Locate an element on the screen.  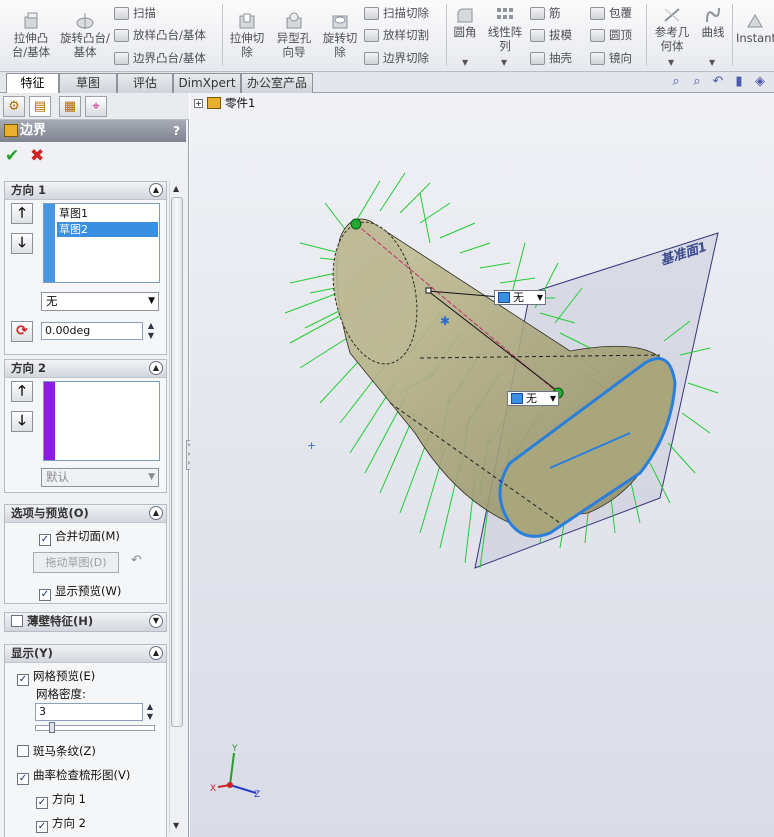
tab-office-products: 办公室产品 is located at coordinates (277, 83).